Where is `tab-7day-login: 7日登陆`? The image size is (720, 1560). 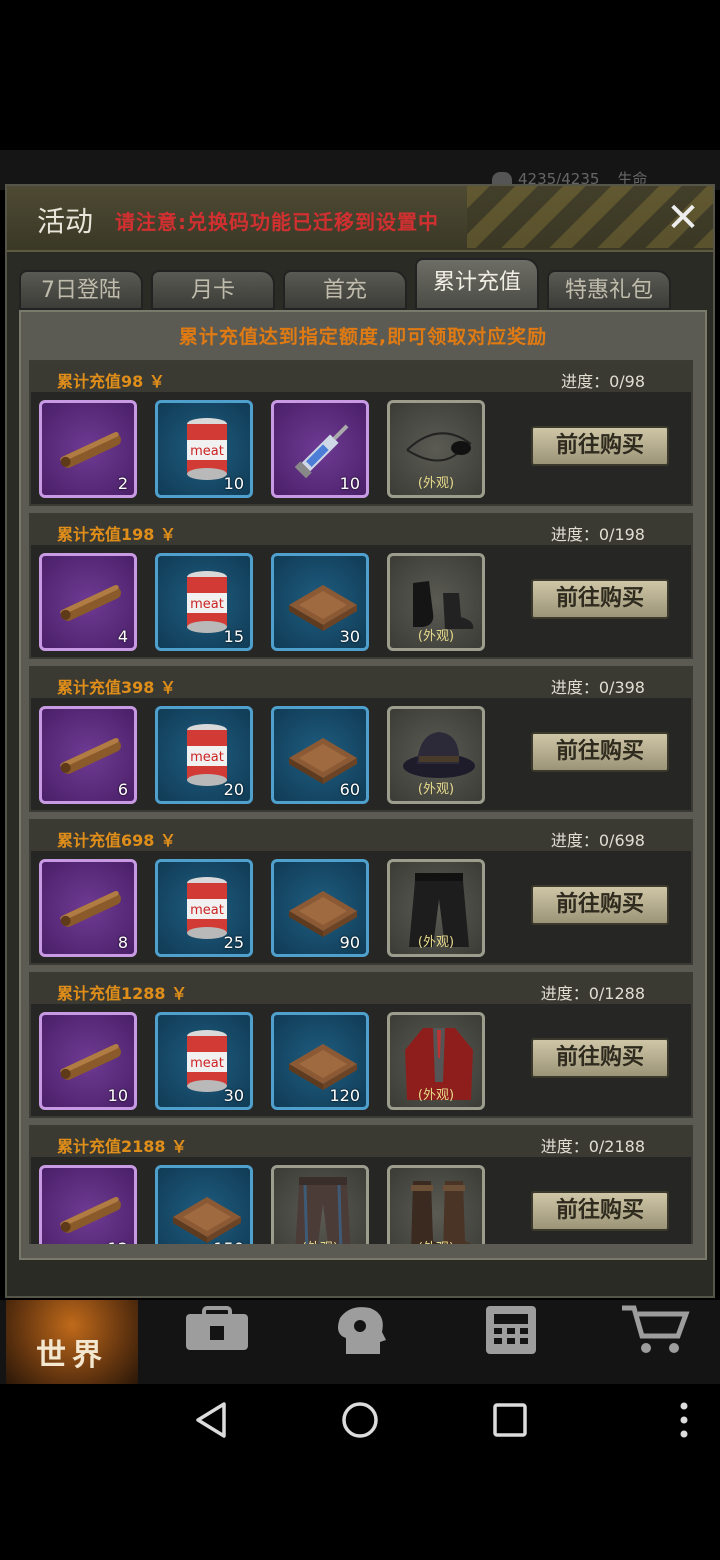 tab-7day-login: 7日登陆 is located at coordinates (81, 290).